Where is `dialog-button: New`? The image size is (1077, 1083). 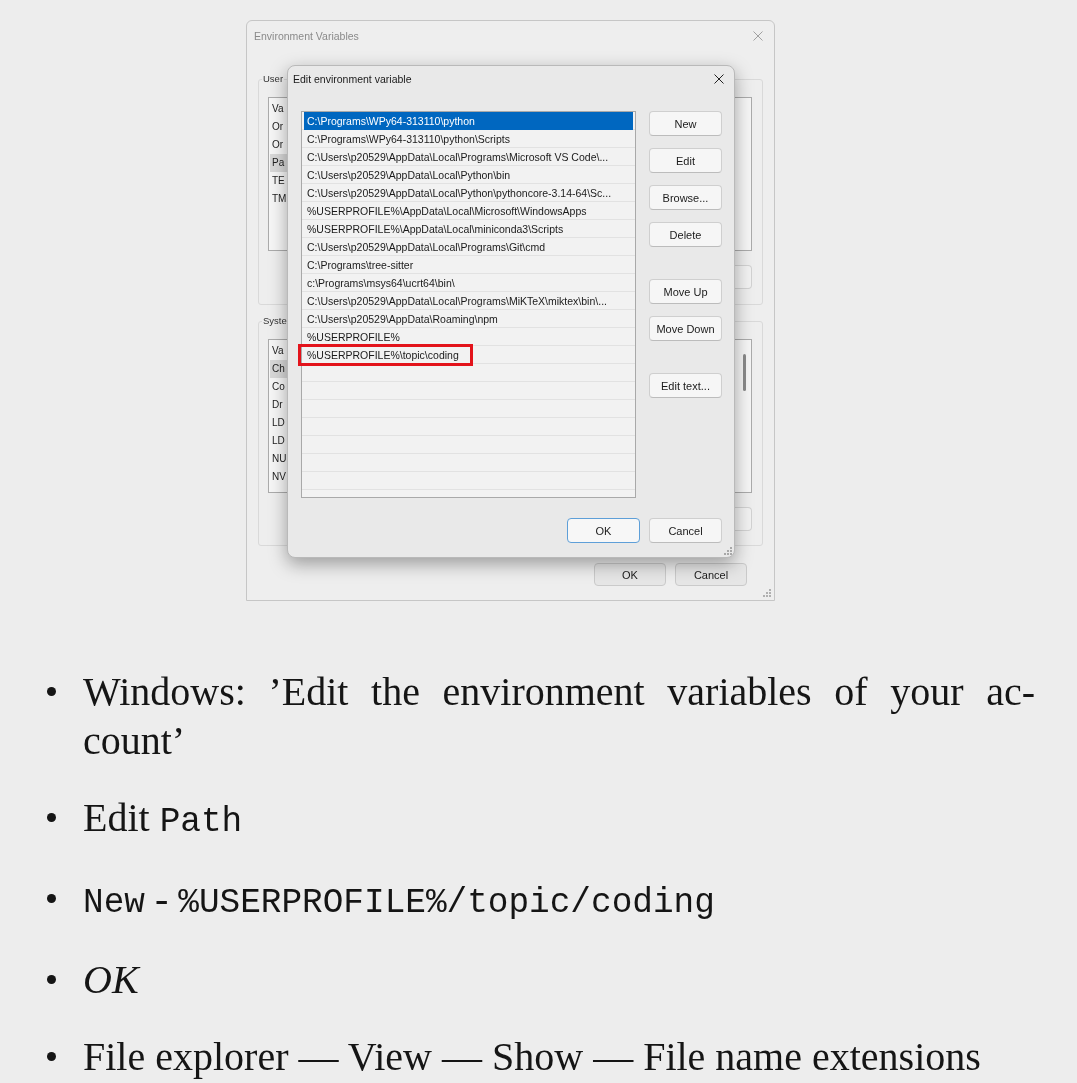
dialog-button: New is located at coordinates (685, 123).